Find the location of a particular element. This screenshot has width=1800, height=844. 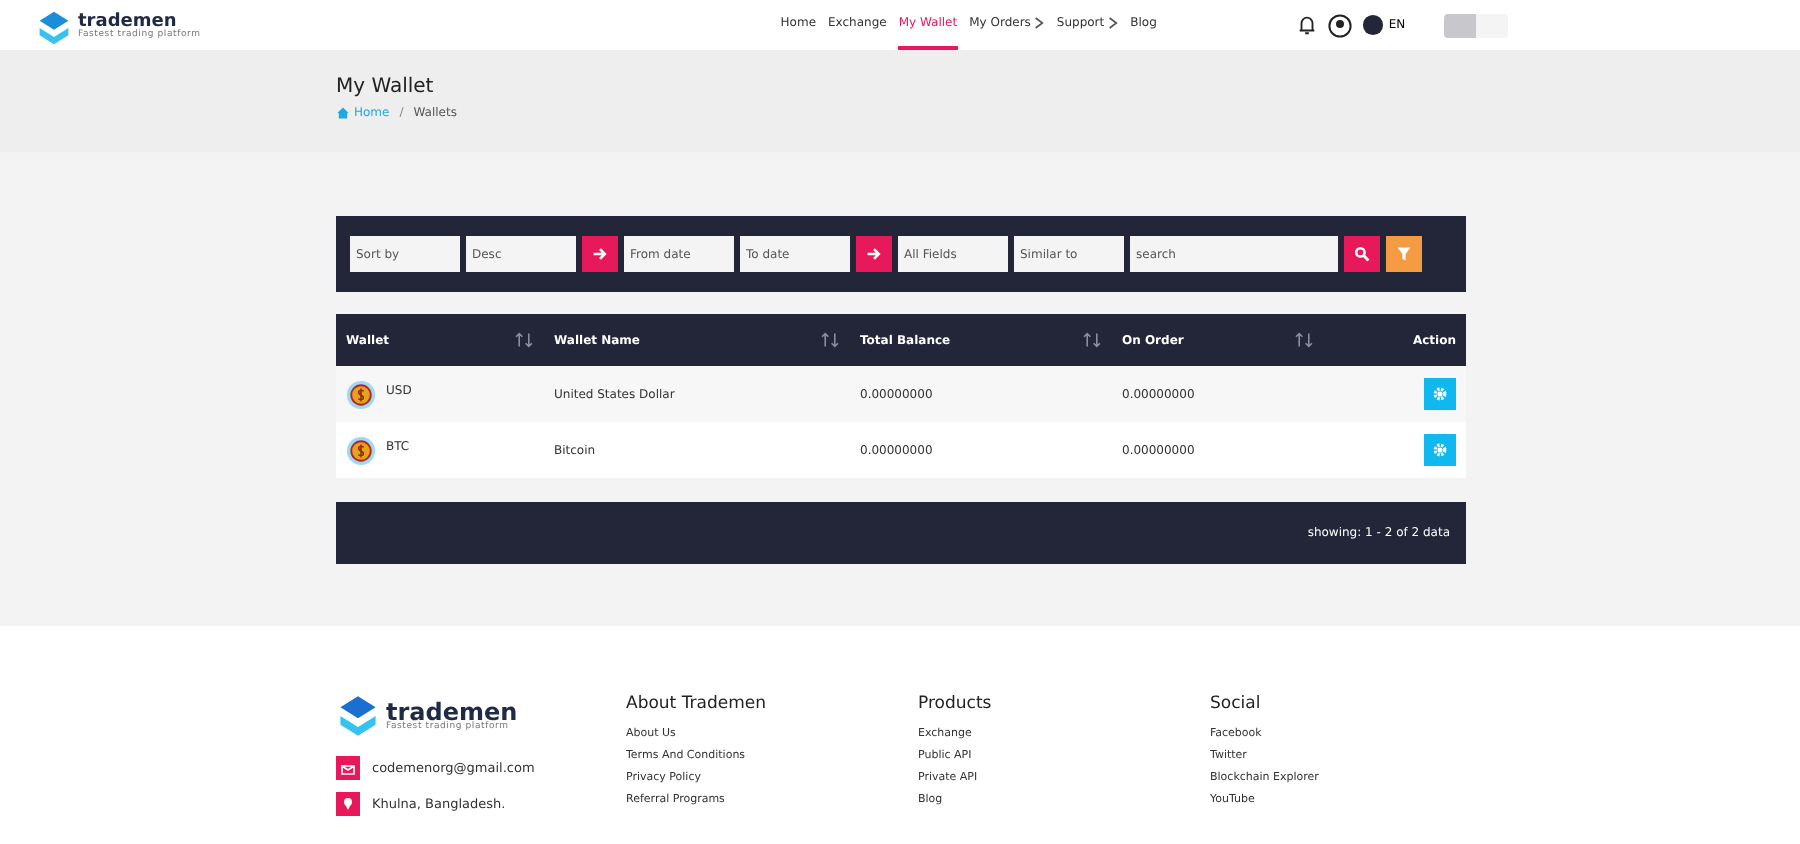

footer-heading: Products is located at coordinates (956, 704).